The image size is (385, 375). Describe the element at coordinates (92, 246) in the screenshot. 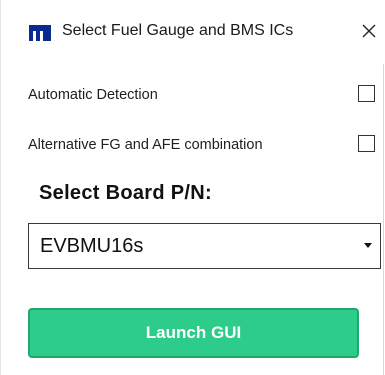

I see `board-pn-selected-value: EVBMU16s` at that location.